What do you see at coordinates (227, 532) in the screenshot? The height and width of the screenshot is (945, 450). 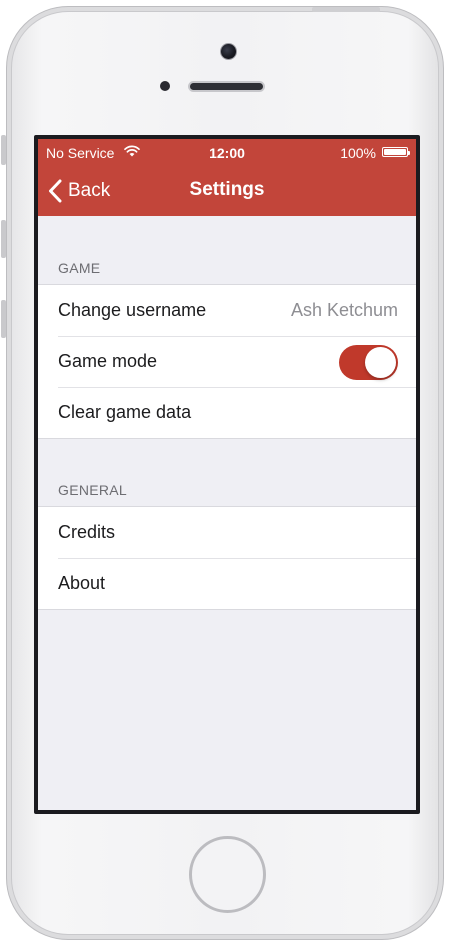 I see `credits-row: Credits` at bounding box center [227, 532].